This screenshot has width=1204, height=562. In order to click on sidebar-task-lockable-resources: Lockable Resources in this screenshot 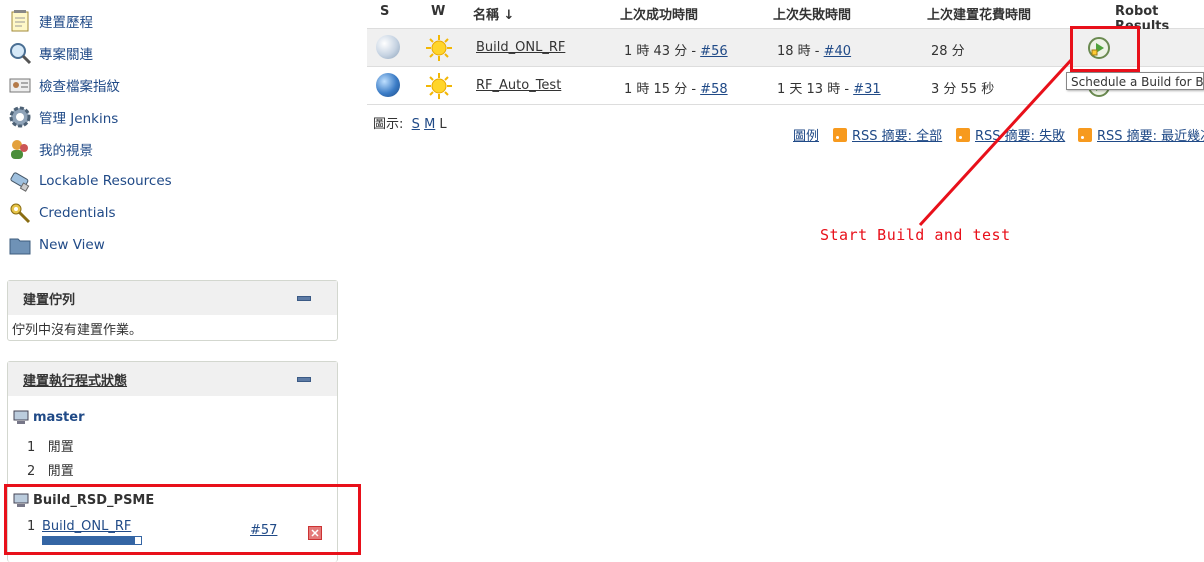, I will do `click(90, 181)`.